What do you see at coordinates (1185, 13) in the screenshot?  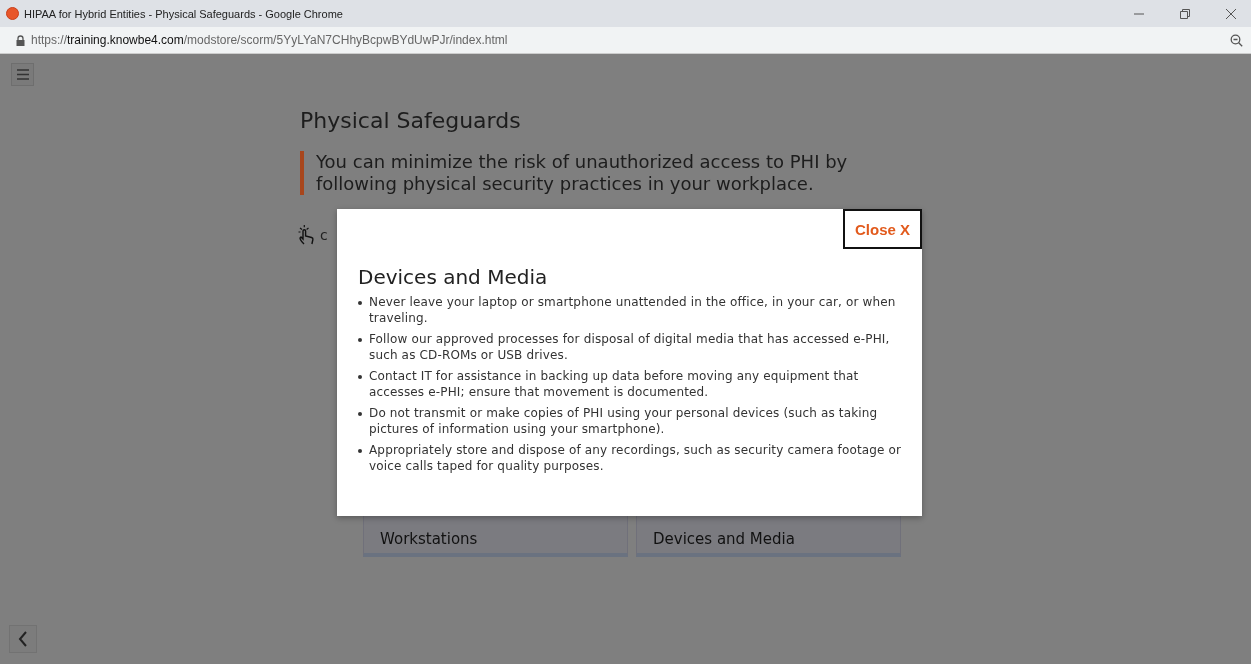 I see `restore-icon` at bounding box center [1185, 13].